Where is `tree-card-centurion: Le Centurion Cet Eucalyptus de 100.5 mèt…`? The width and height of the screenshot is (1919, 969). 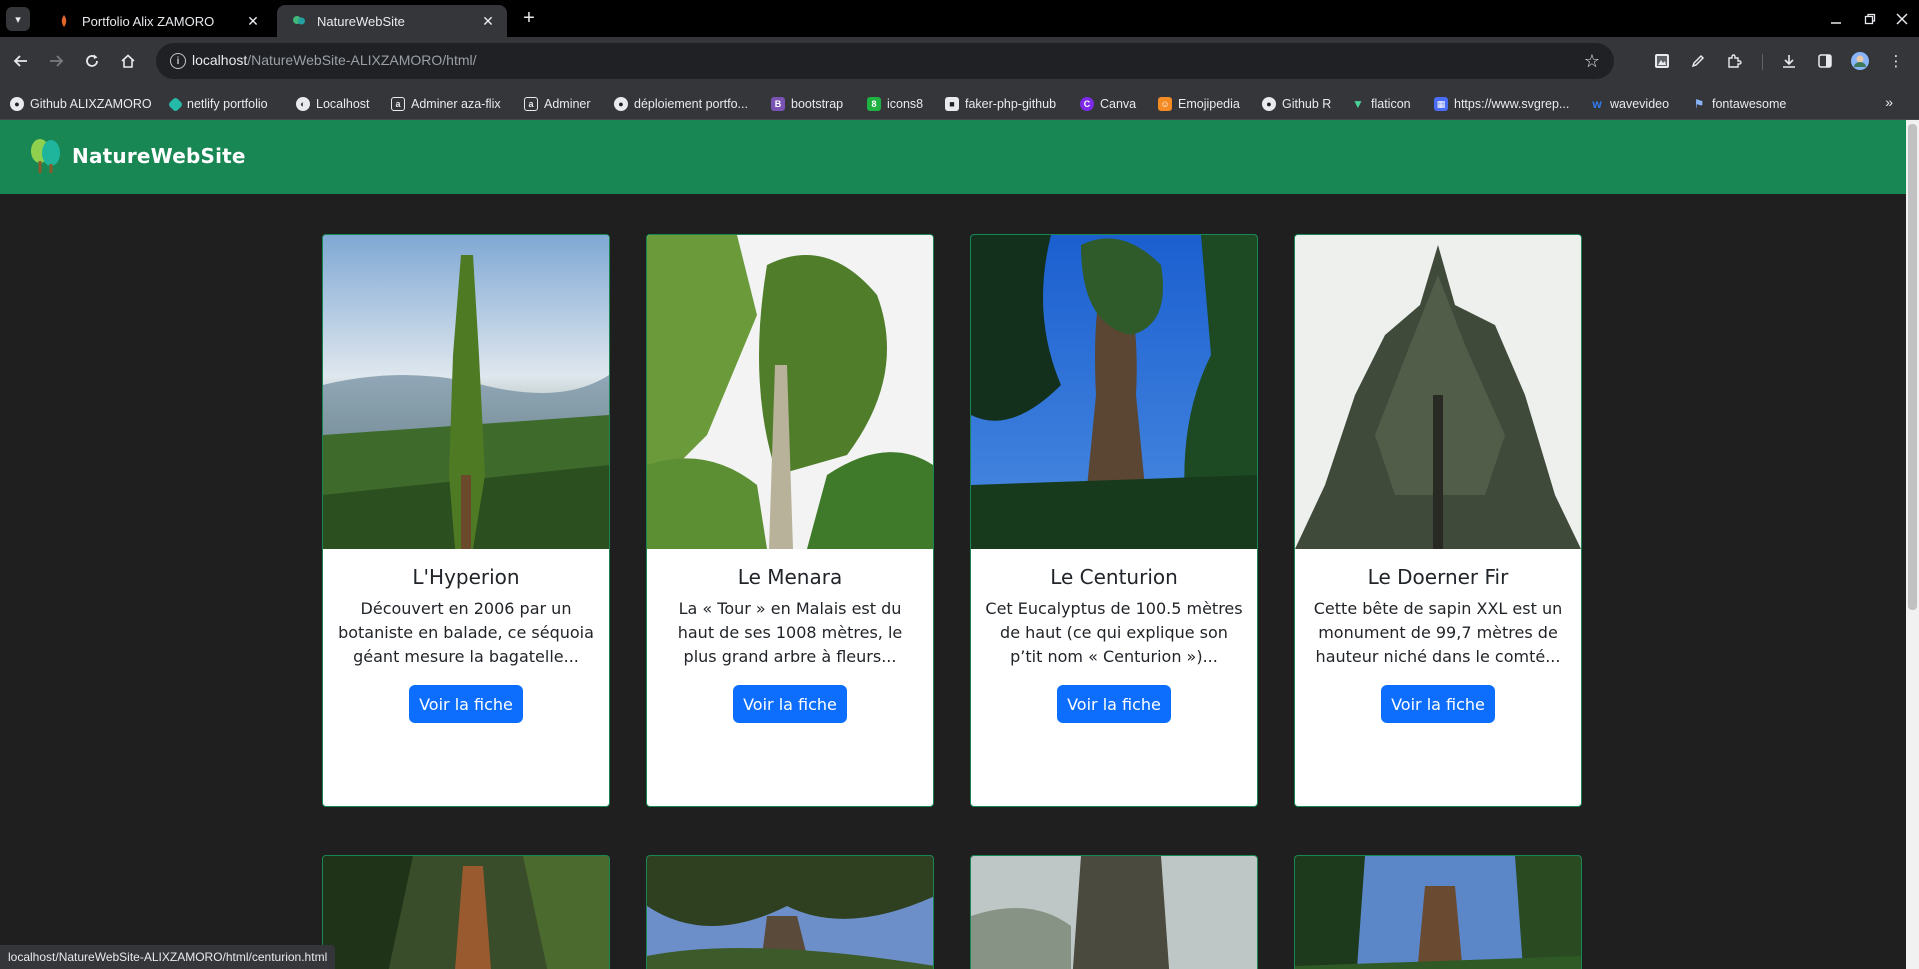
tree-card-centurion: Le Centurion Cet Eucalyptus de 100.5 mèt… is located at coordinates (1114, 520).